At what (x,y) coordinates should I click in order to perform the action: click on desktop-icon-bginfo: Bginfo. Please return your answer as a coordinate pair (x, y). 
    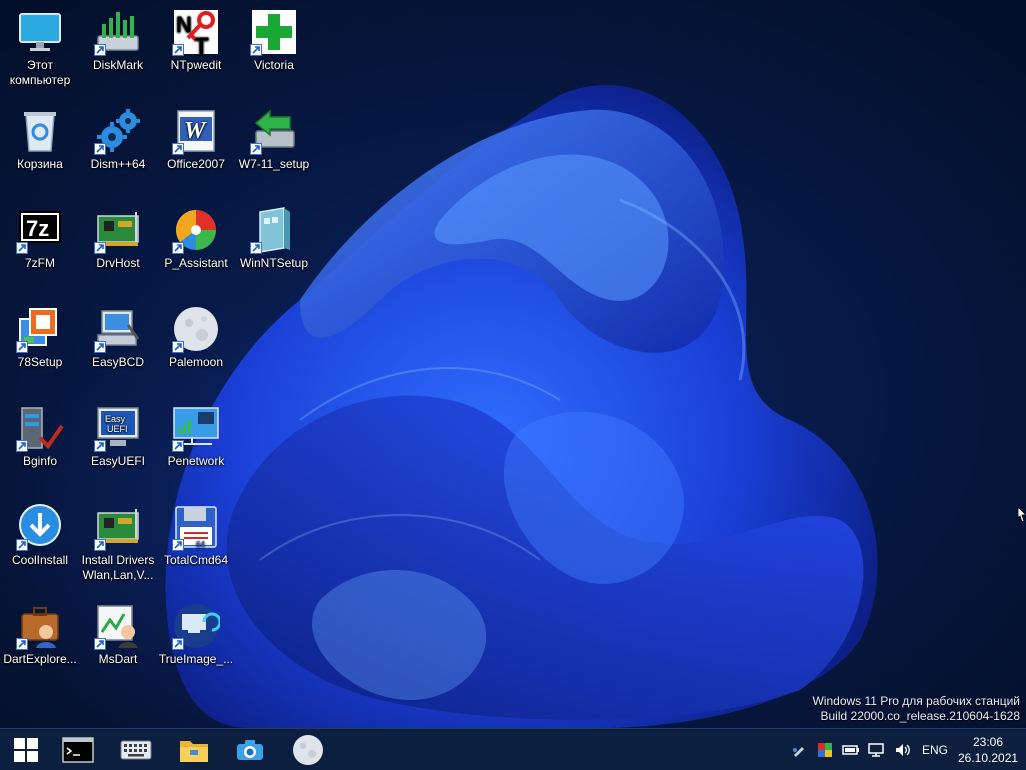
    Looking at the image, I should click on (40, 436).